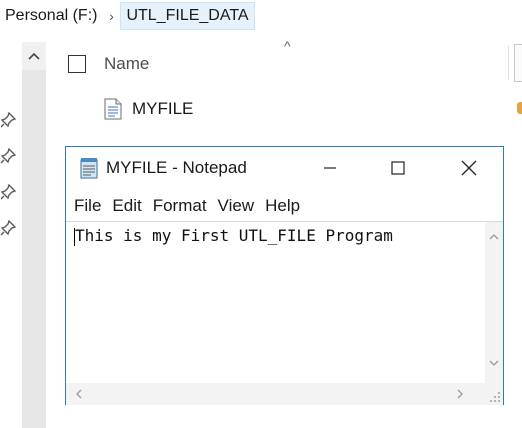  What do you see at coordinates (494, 303) in the screenshot?
I see `vertical-scrollbar` at bounding box center [494, 303].